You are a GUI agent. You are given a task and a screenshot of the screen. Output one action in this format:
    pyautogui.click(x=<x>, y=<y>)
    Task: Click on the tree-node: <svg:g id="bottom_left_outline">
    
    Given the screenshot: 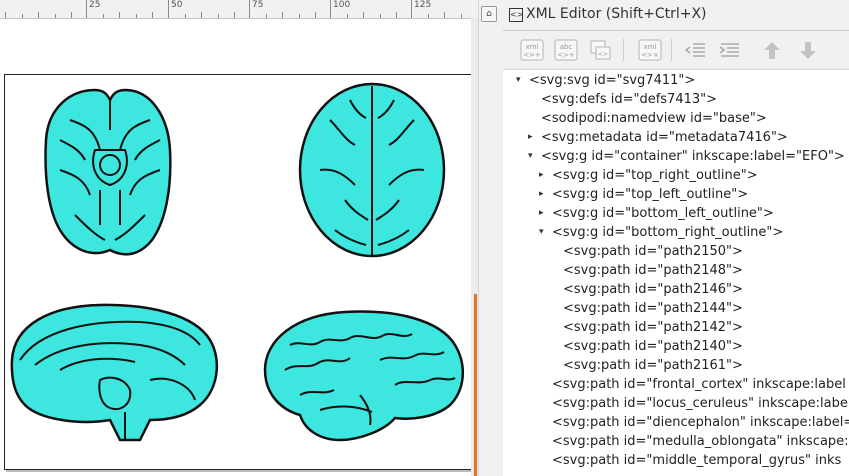 What is the action you would take?
    pyautogui.click(x=663, y=213)
    